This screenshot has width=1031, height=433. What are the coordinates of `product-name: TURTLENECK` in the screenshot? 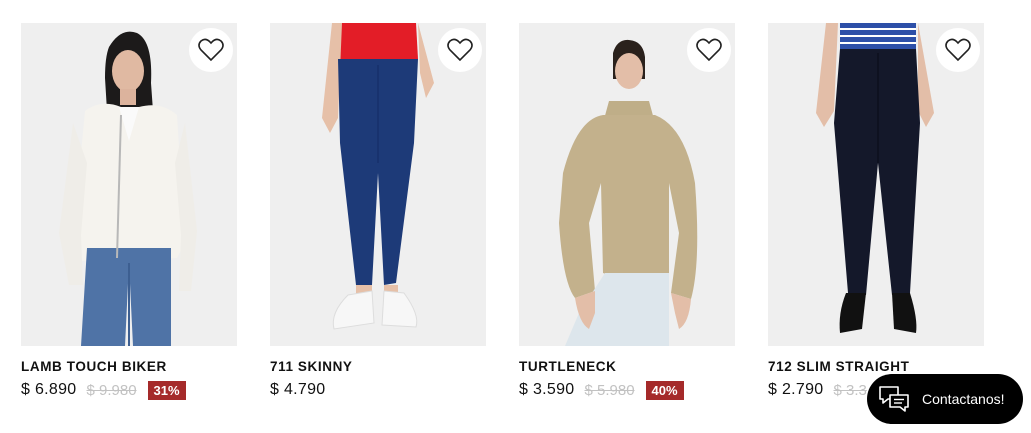 It's located at (627, 366).